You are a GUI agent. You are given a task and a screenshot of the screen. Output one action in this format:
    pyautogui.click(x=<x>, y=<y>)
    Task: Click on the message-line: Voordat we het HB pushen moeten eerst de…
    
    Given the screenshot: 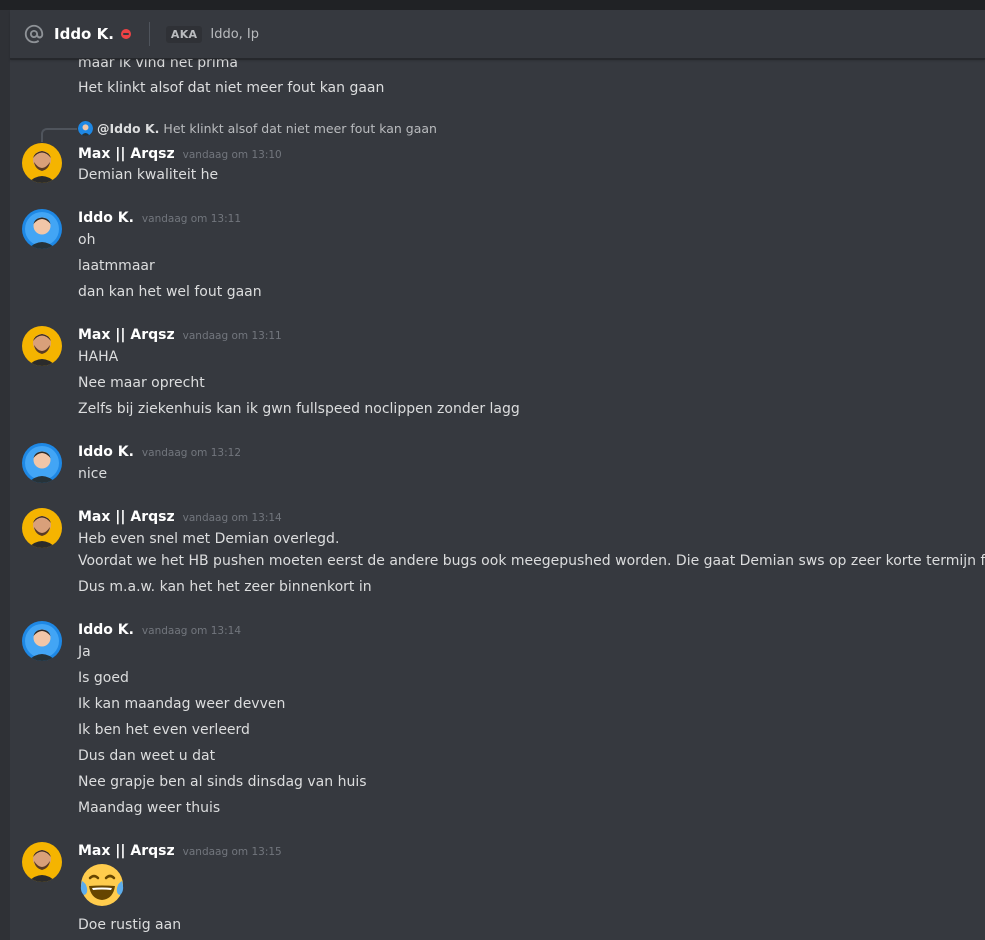 What is the action you would take?
    pyautogui.click(x=531, y=561)
    